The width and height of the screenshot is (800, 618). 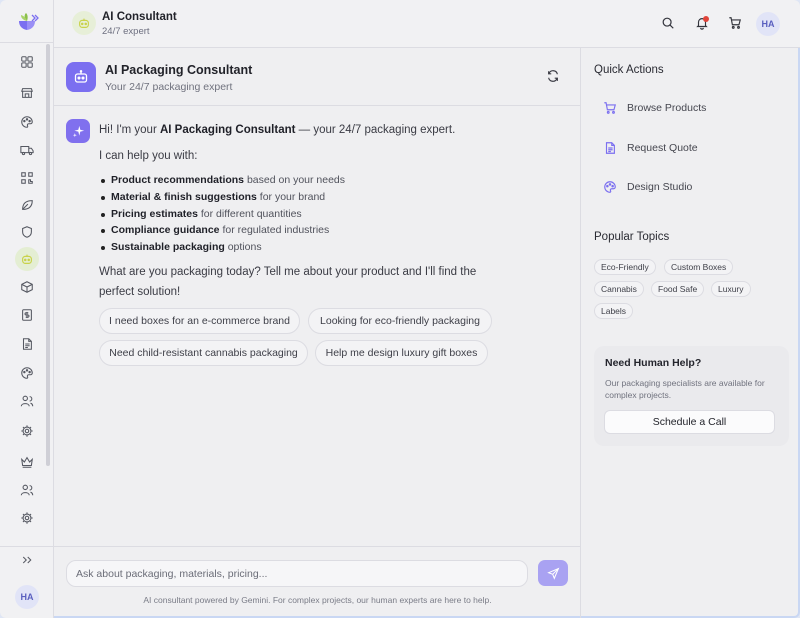 I want to click on topic-tag: Eco-Friendly, so click(x=625, y=267).